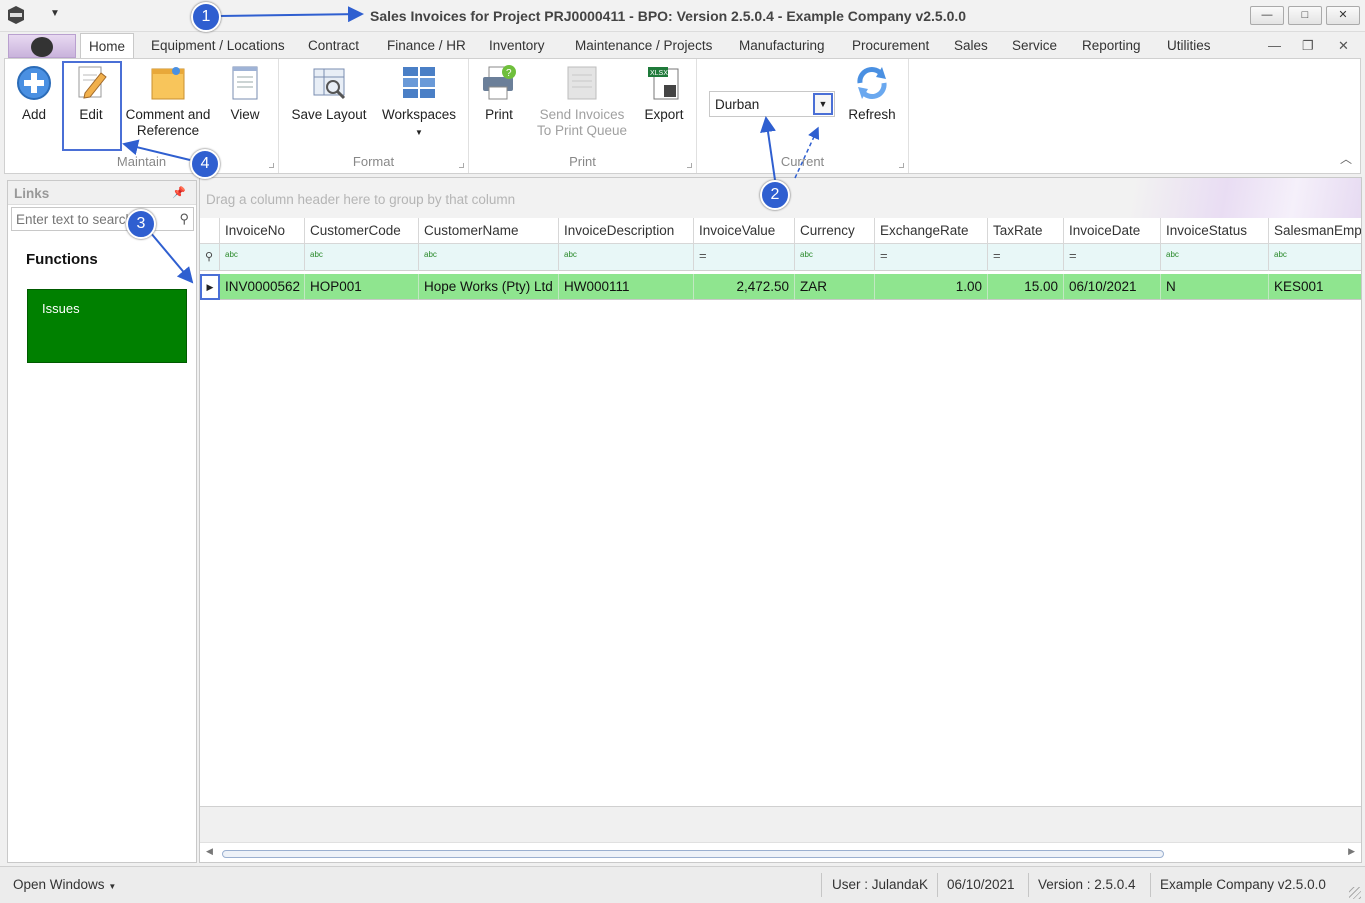  I want to click on workspaces-dropdown-icon: ▼, so click(419, 132).